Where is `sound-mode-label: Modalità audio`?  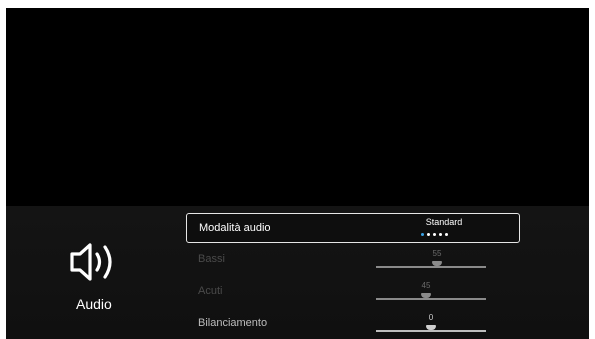 sound-mode-label: Modalità audio is located at coordinates (235, 228).